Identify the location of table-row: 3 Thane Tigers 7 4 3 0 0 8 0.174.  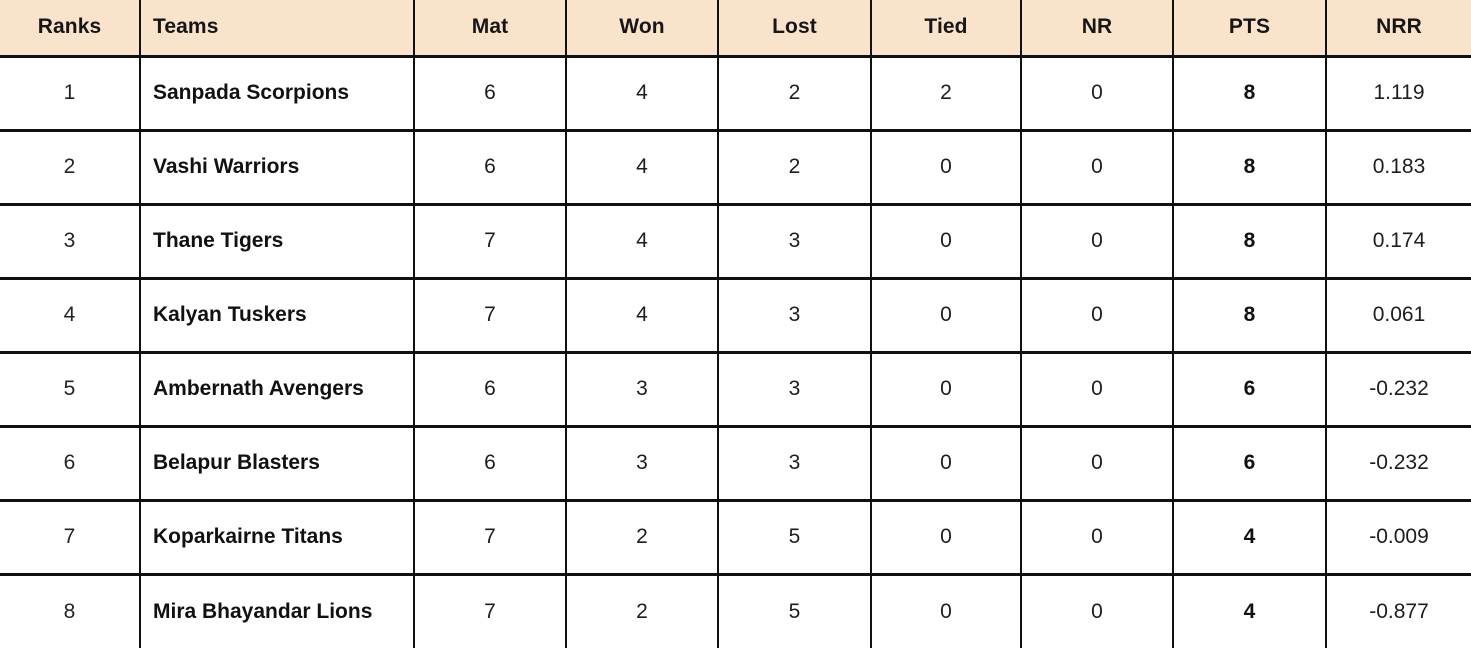
(735, 242).